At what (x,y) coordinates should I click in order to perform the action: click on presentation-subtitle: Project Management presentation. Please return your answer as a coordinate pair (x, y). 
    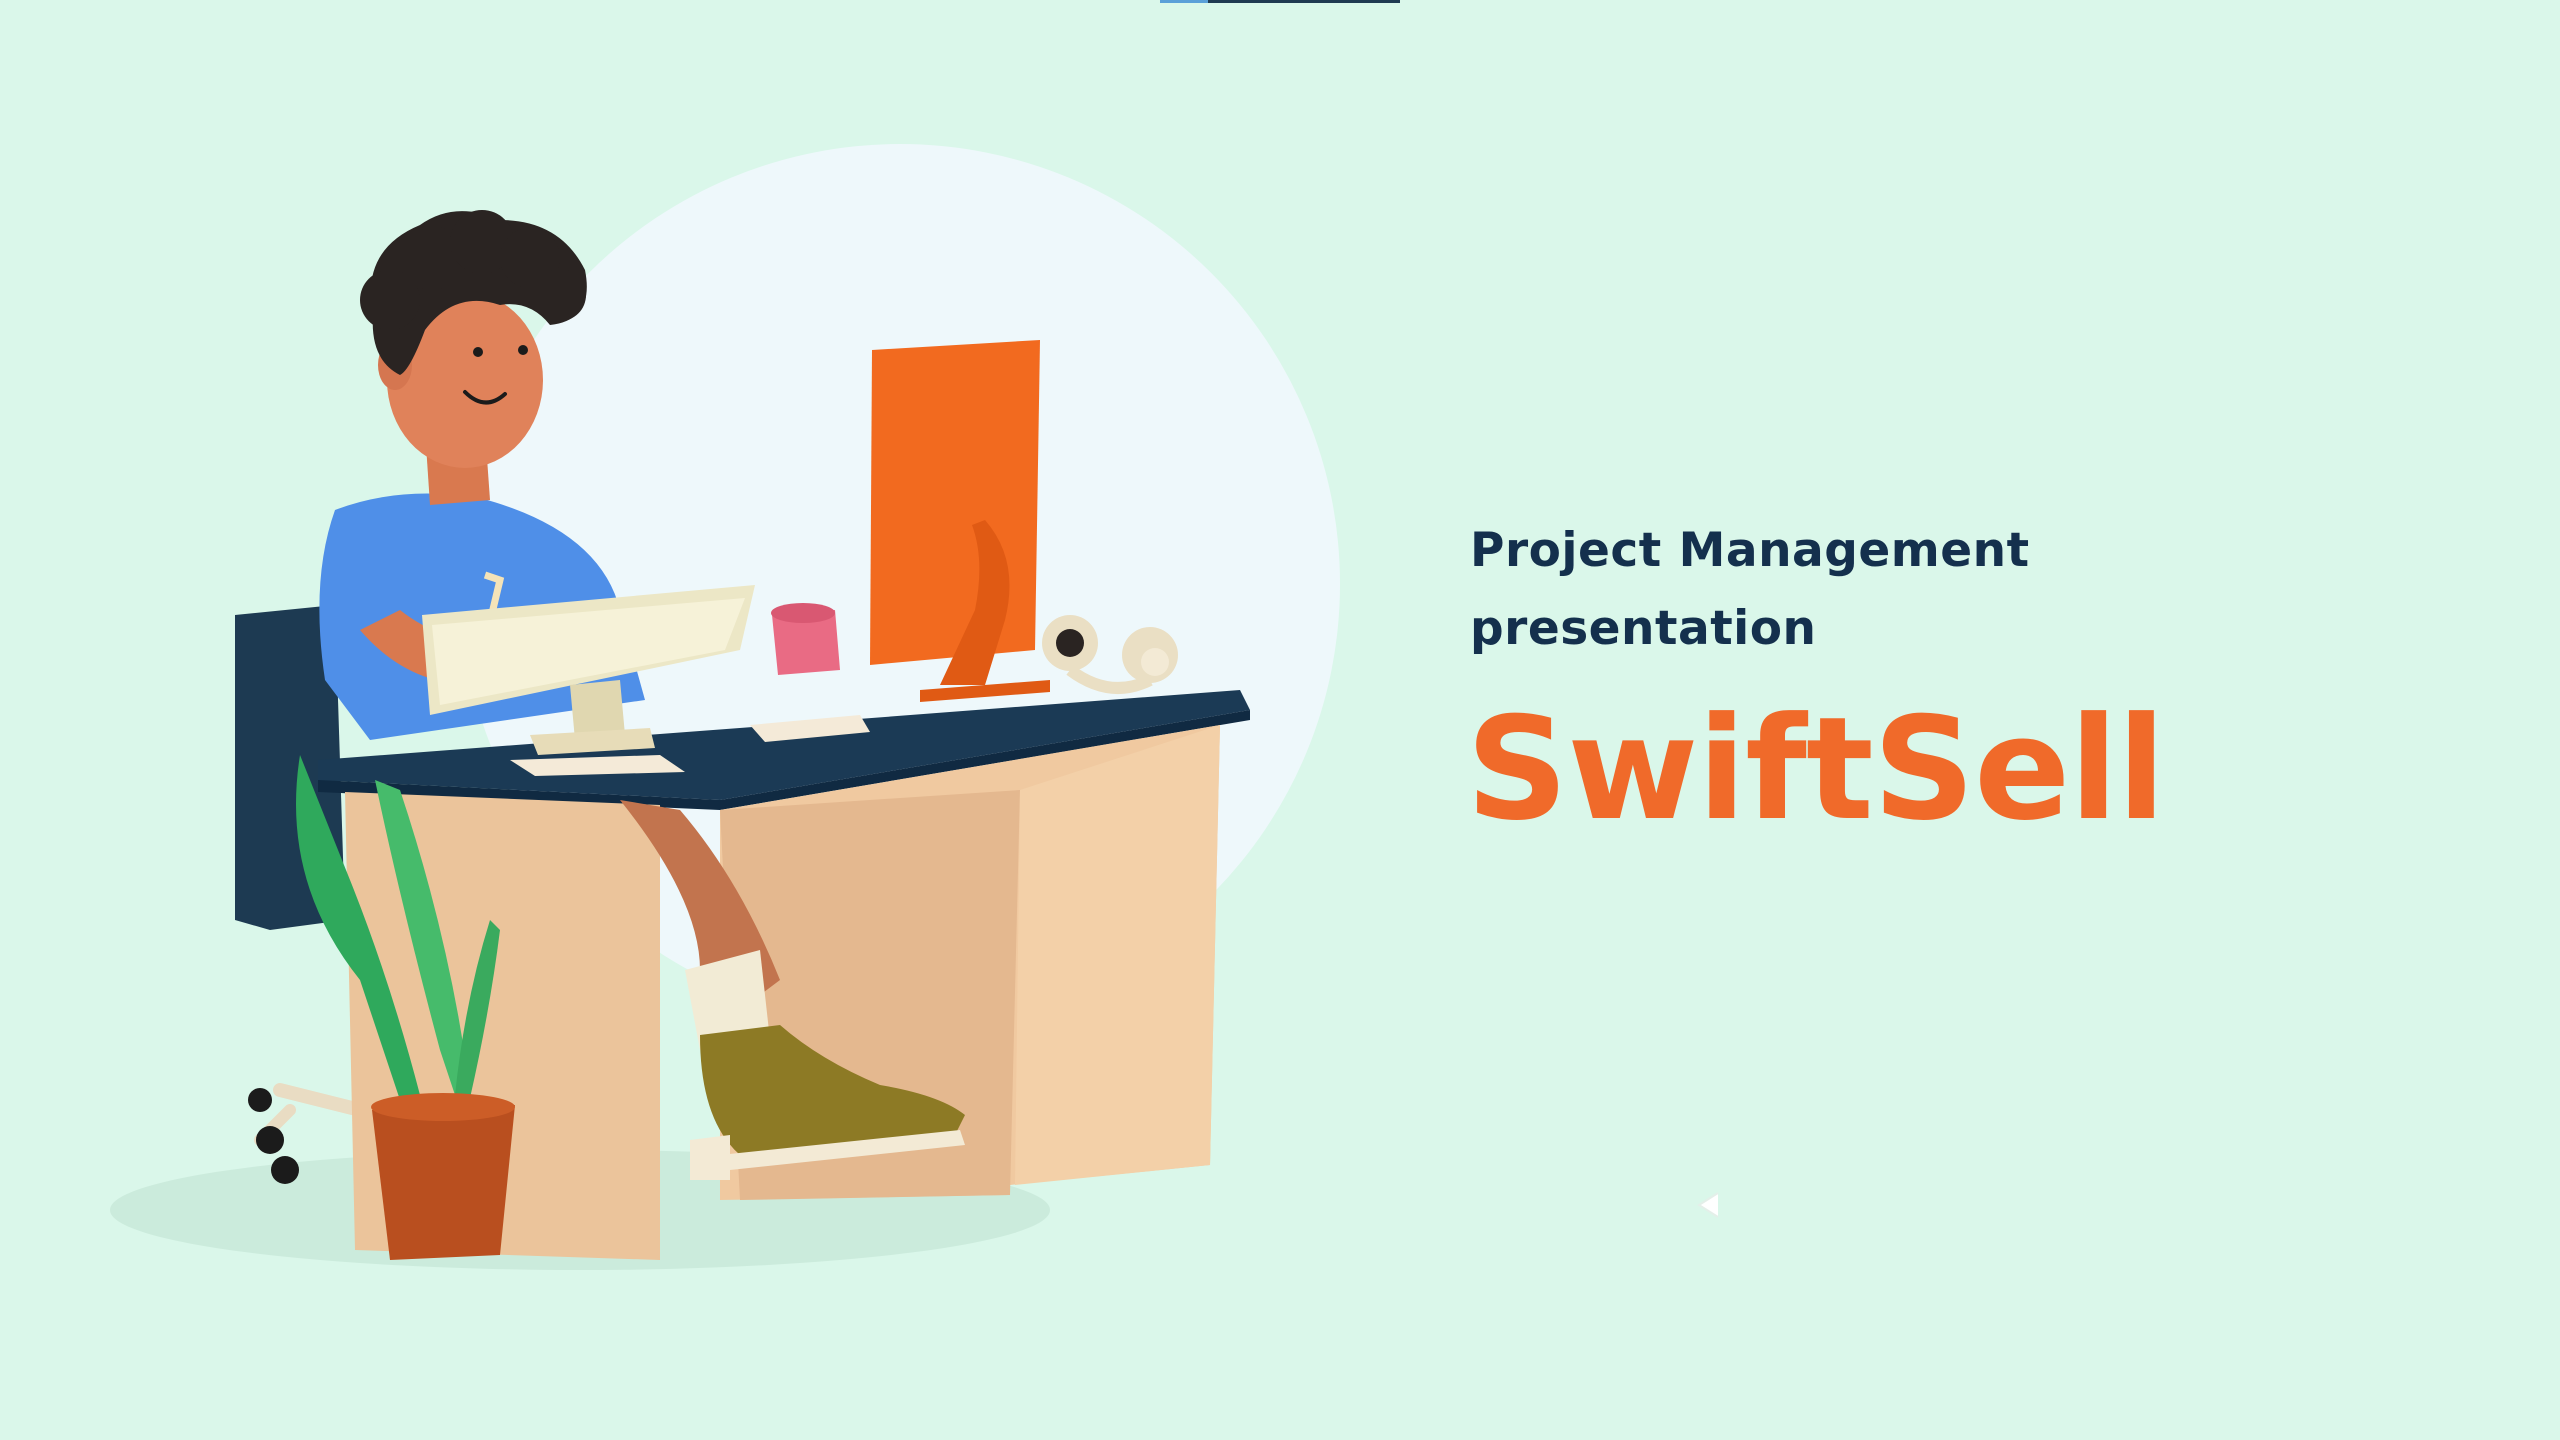
    Looking at the image, I should click on (1820, 590).